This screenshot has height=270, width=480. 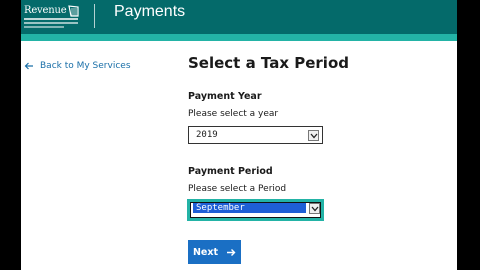 What do you see at coordinates (239, 37) in the screenshot?
I see `header-accent-stripe` at bounding box center [239, 37].